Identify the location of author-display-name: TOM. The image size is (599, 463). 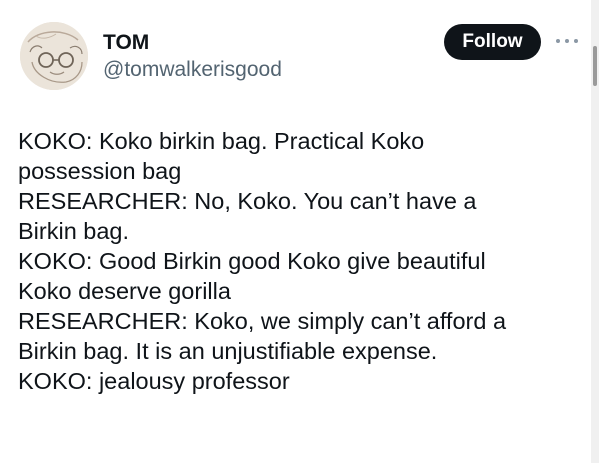
(126, 43).